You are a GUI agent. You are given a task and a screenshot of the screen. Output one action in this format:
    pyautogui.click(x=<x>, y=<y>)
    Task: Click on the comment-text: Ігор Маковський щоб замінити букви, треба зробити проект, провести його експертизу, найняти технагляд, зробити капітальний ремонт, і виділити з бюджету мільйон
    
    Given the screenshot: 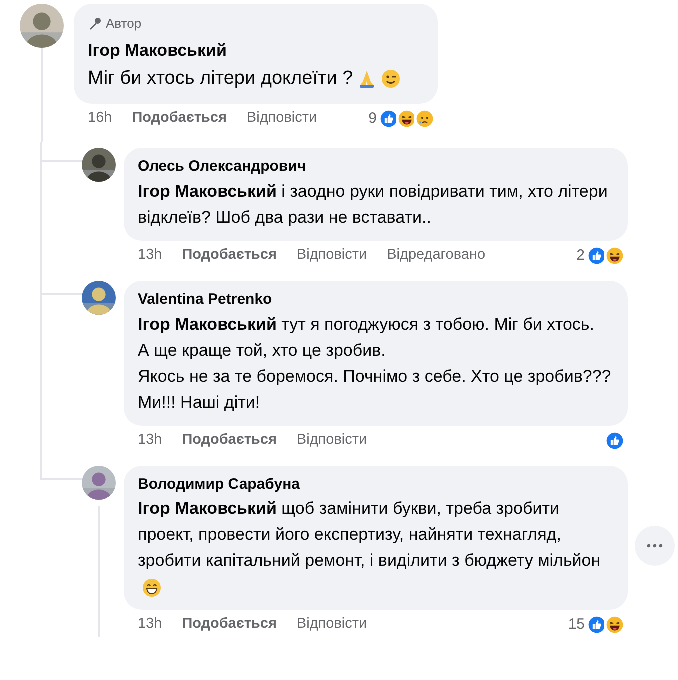 What is the action you would take?
    pyautogui.click(x=376, y=548)
    